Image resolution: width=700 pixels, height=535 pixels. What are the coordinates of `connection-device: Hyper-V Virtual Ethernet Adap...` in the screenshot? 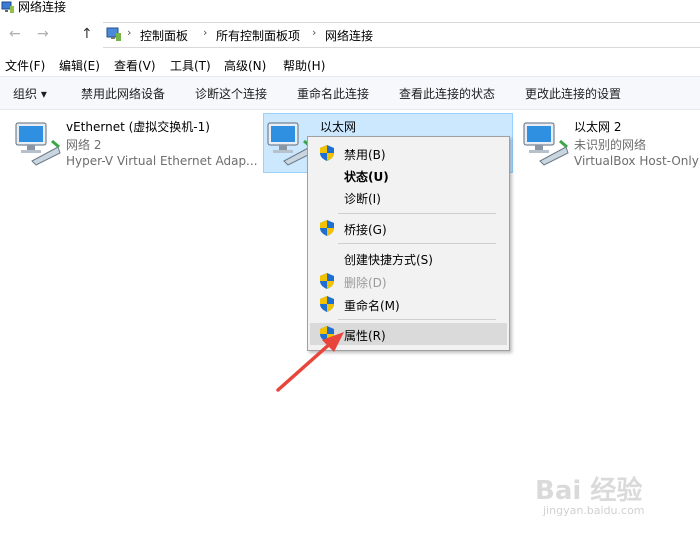 It's located at (162, 161).